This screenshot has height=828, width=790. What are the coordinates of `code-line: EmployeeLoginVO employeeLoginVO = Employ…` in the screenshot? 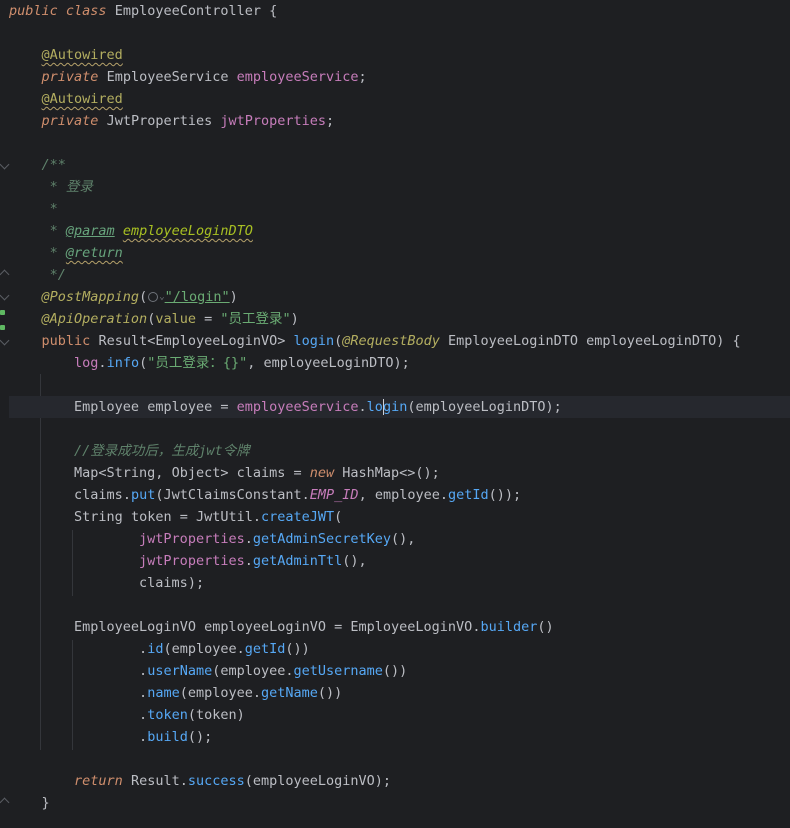 It's located at (399, 627).